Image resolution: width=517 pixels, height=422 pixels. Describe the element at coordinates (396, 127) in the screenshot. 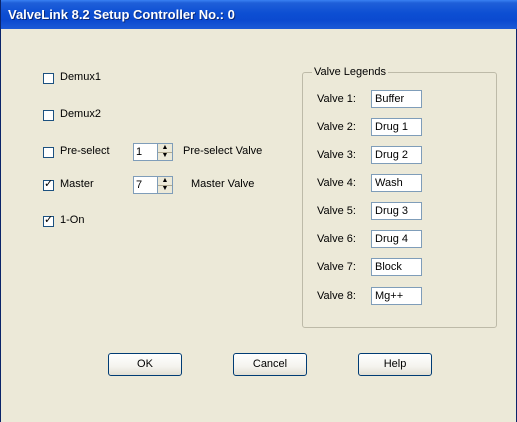

I see `valve-2-legend-input: Drug 1` at that location.